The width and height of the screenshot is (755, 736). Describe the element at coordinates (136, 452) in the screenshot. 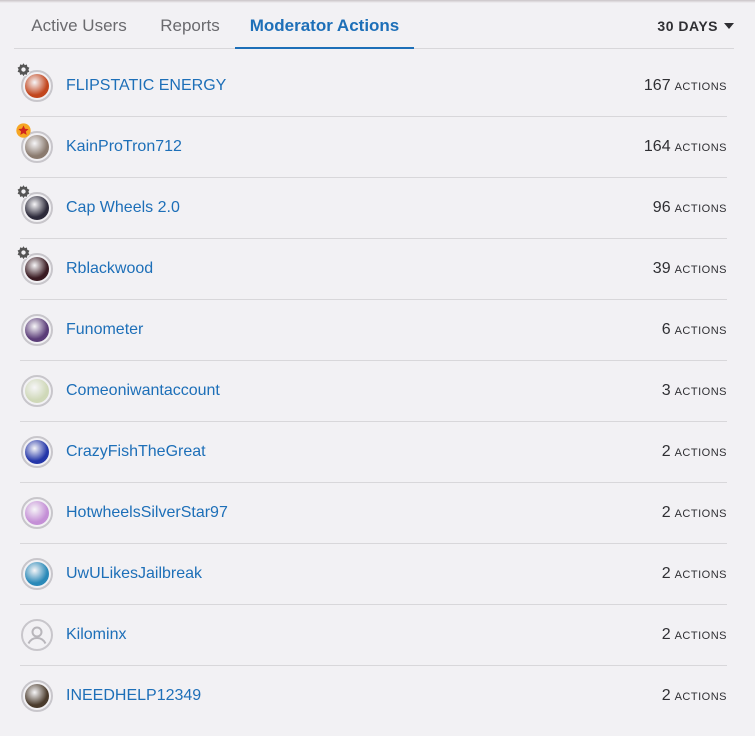

I see `username-link: CrazyFishTheGreat` at that location.